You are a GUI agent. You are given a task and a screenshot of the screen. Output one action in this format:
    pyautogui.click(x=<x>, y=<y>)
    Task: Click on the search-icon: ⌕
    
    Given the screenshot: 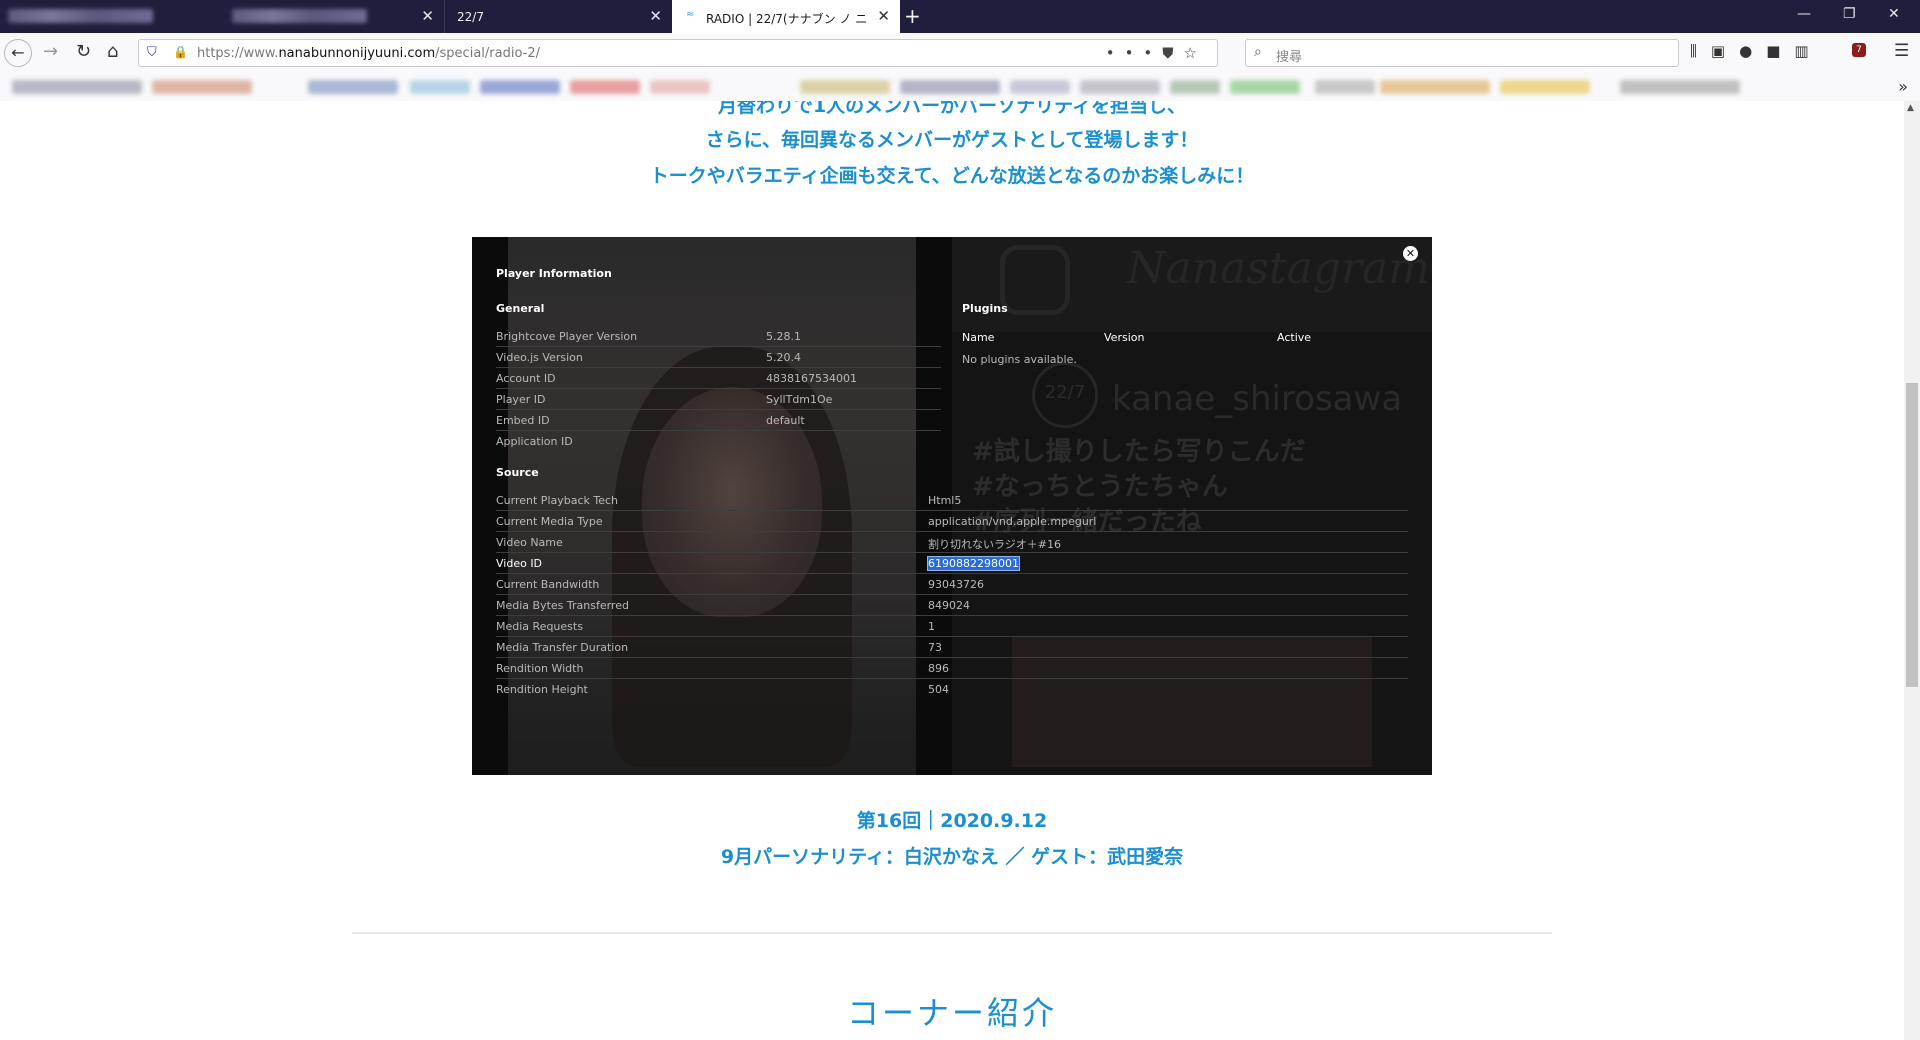 What is the action you would take?
    pyautogui.click(x=1258, y=52)
    